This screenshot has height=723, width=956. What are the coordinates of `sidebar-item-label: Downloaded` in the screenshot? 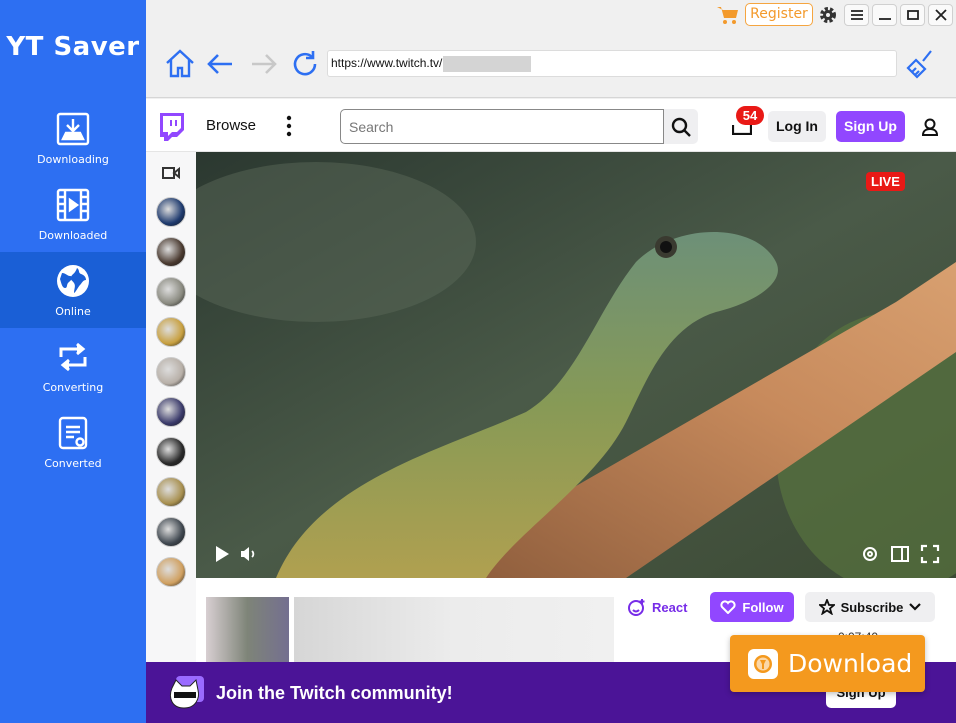 It's located at (73, 235).